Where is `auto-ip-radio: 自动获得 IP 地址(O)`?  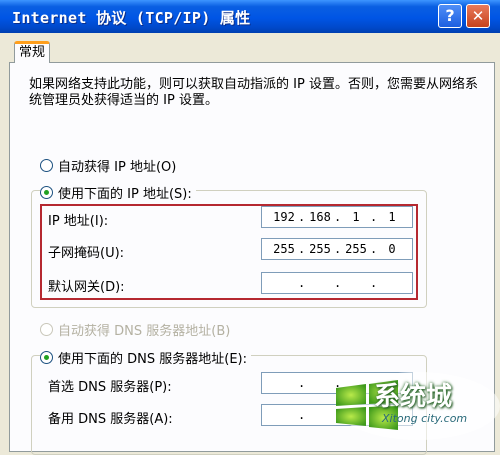
auto-ip-radio: 自动获得 IP 地址(O) is located at coordinates (108, 165).